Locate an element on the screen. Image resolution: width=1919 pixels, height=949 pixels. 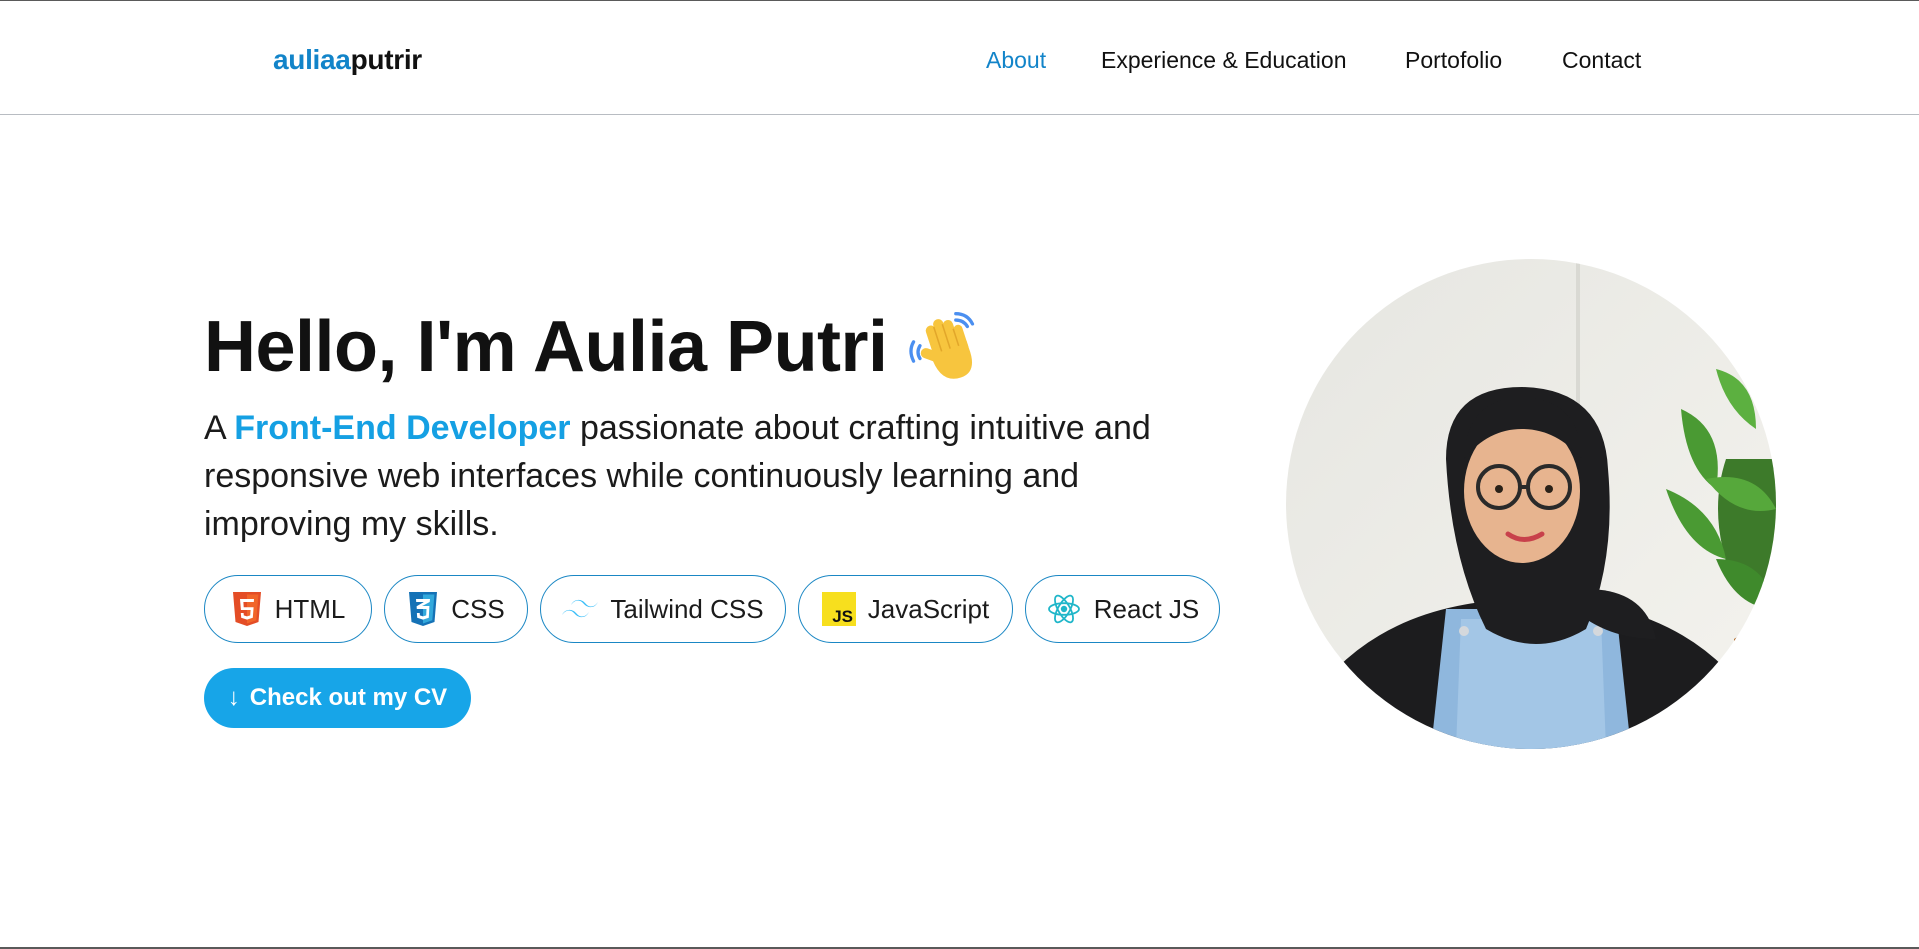
react-icon is located at coordinates (1063, 609).